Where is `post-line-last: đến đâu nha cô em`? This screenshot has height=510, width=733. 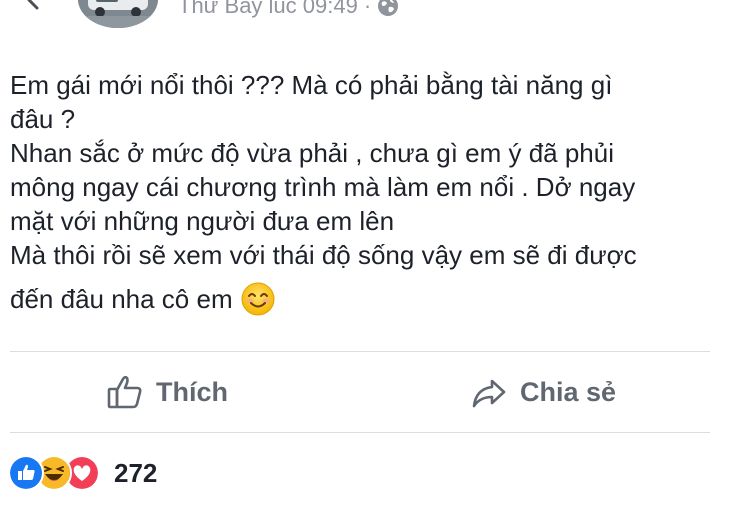 post-line-last: đến đâu nha cô em is located at coordinates (365, 299).